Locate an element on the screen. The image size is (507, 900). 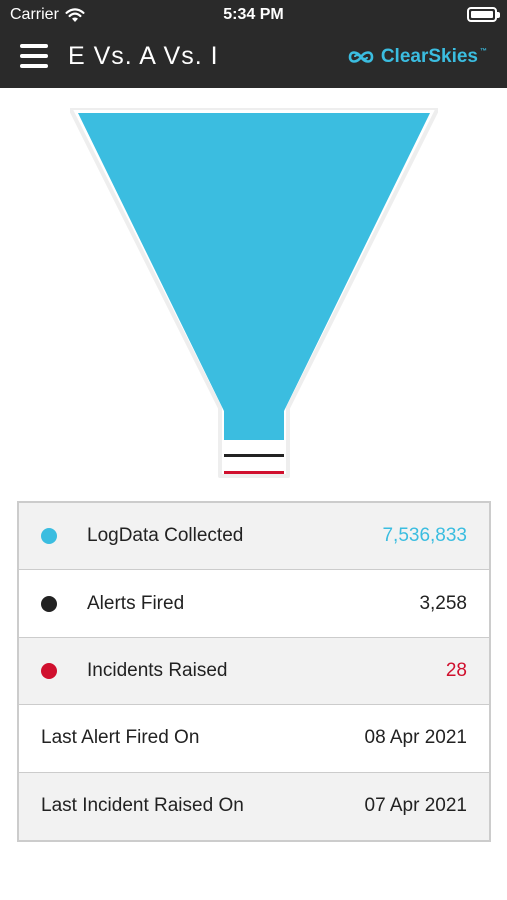
page-title: E Vs. A Vs. I is located at coordinates (143, 56).